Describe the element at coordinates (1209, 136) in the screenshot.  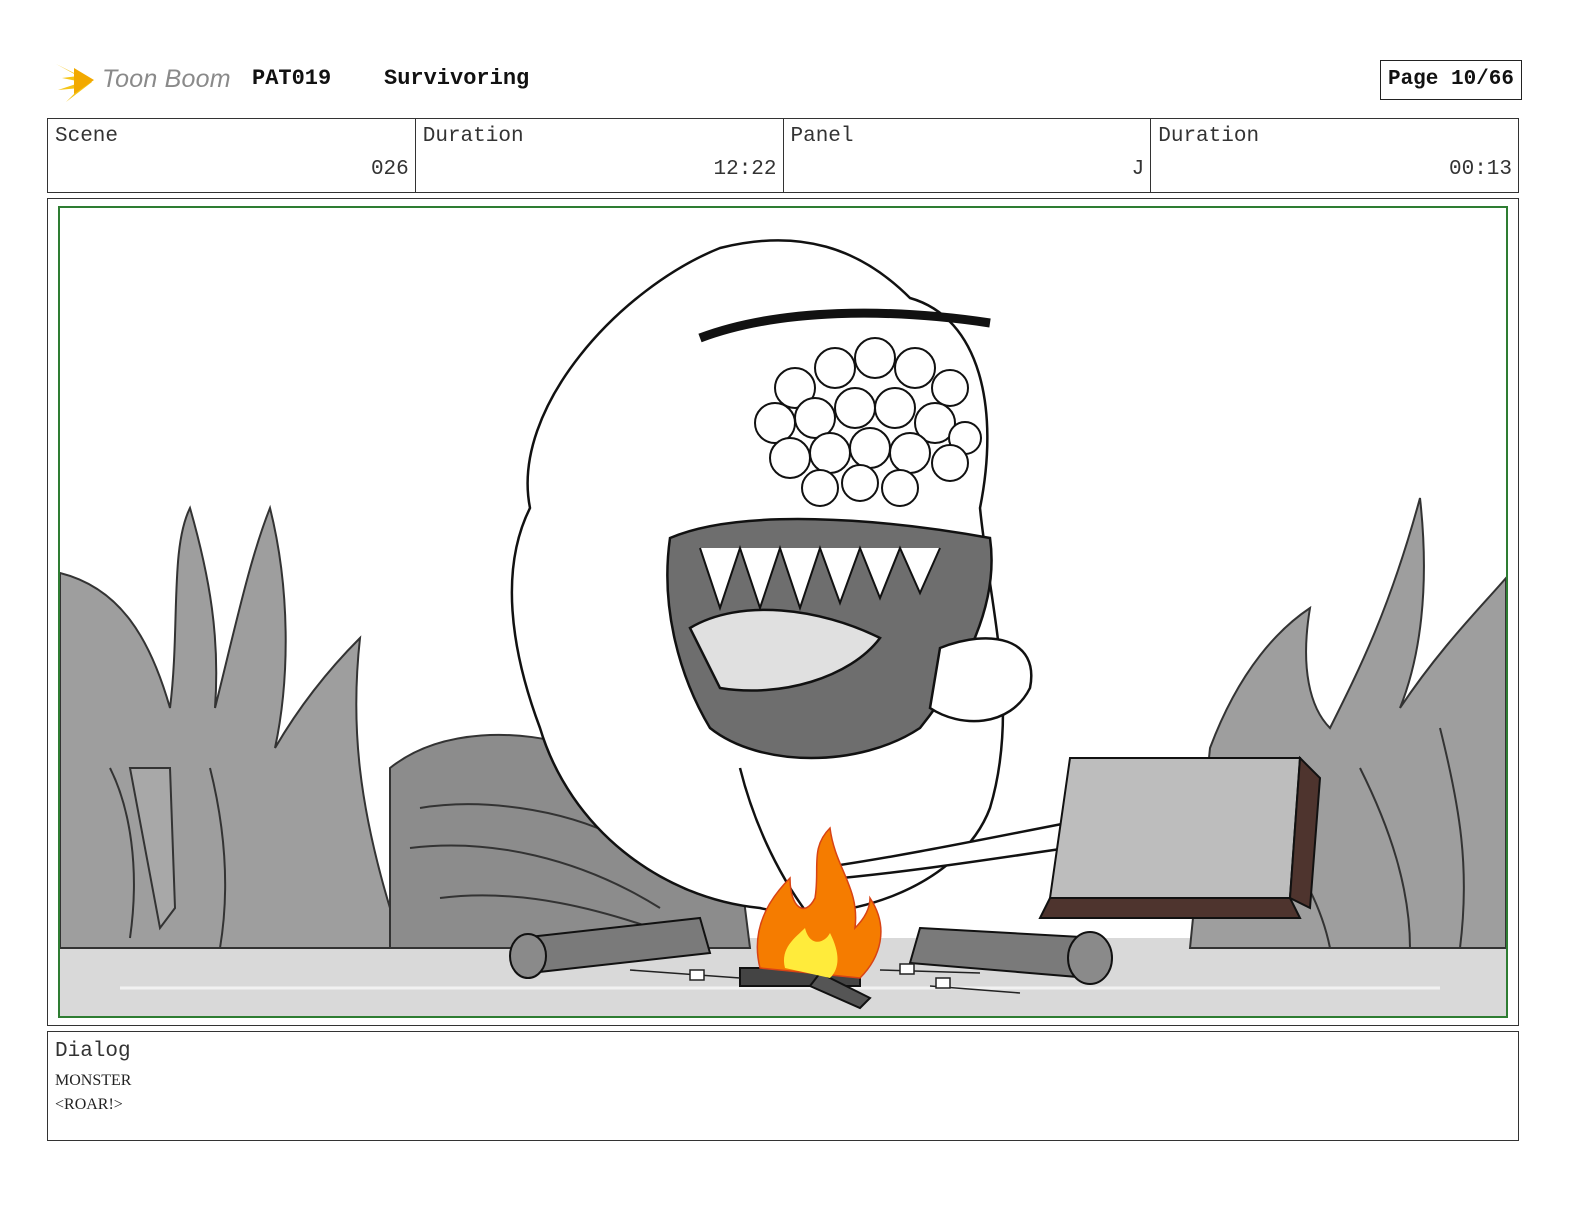
I see `panel-duration-label: Duration` at that location.